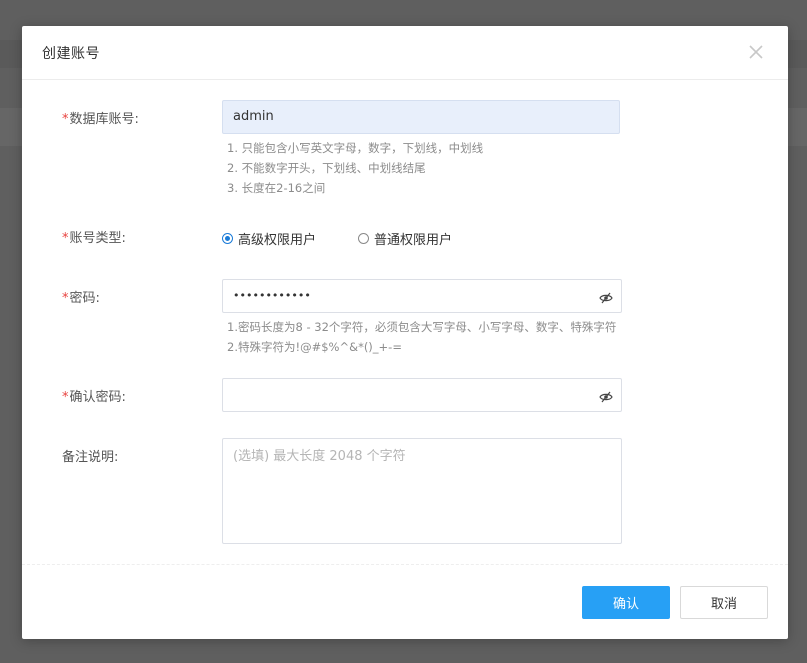 The height and width of the screenshot is (663, 807). I want to click on remark-label: 备注说明:, so click(90, 455).